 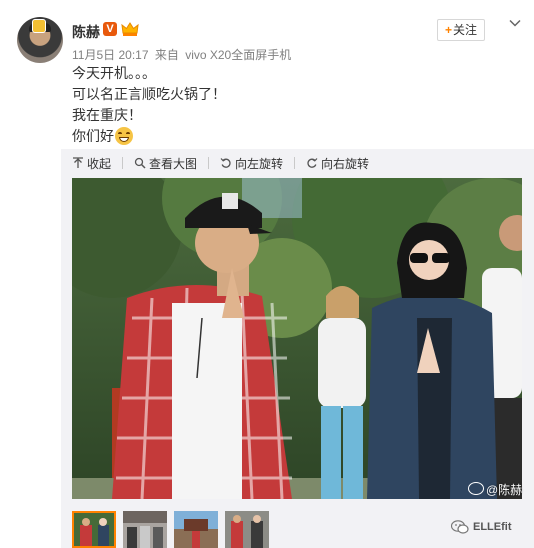 I want to click on content-line: 可以名正言顺吃火锅了！, so click(x=149, y=94).